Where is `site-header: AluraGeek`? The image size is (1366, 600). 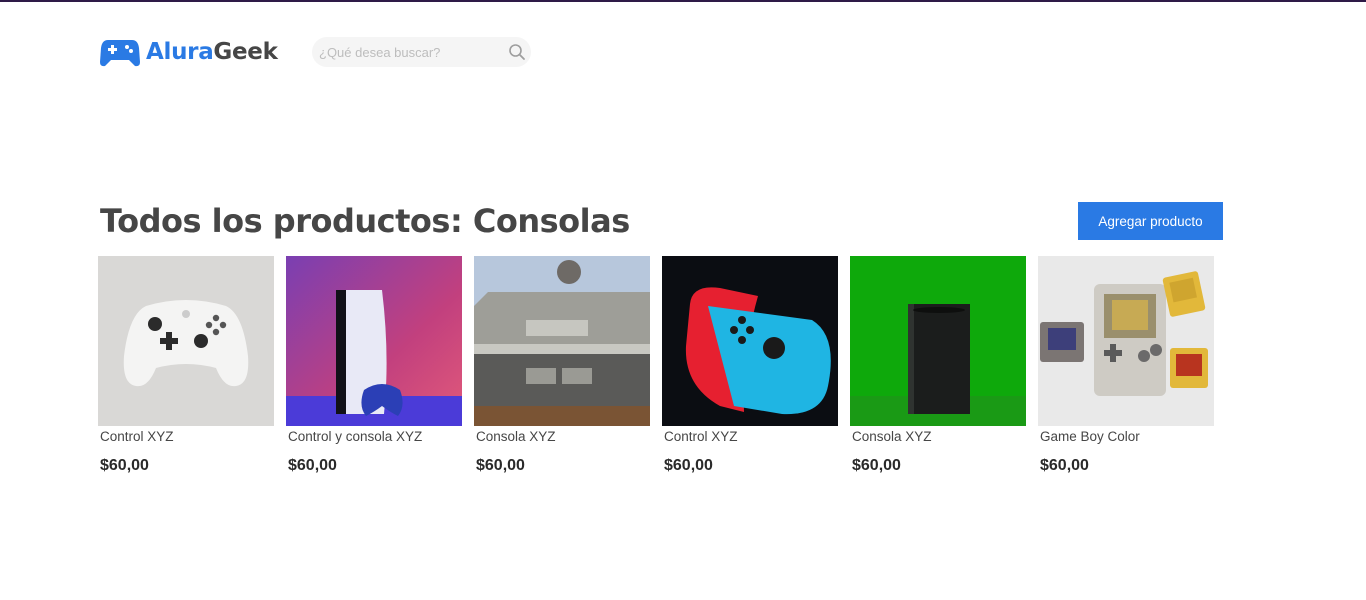 site-header: AluraGeek is located at coordinates (315, 52).